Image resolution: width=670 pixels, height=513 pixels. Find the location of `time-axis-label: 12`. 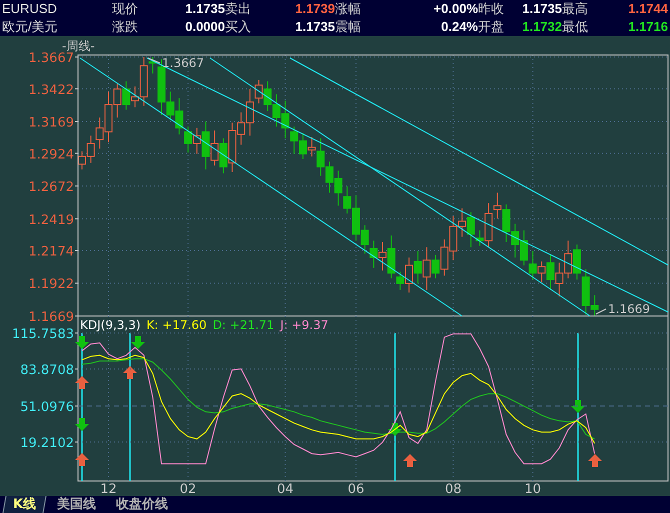

time-axis-label: 12 is located at coordinates (108, 489).